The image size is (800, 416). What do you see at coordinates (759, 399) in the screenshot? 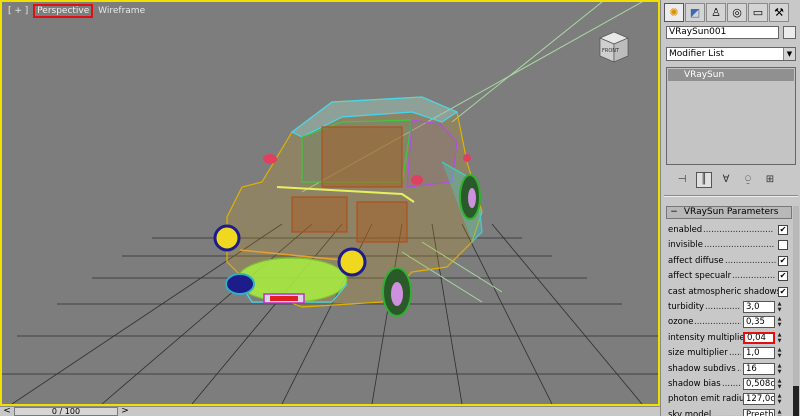
I see `param-spinner-field: 127,0c` at bounding box center [759, 399].